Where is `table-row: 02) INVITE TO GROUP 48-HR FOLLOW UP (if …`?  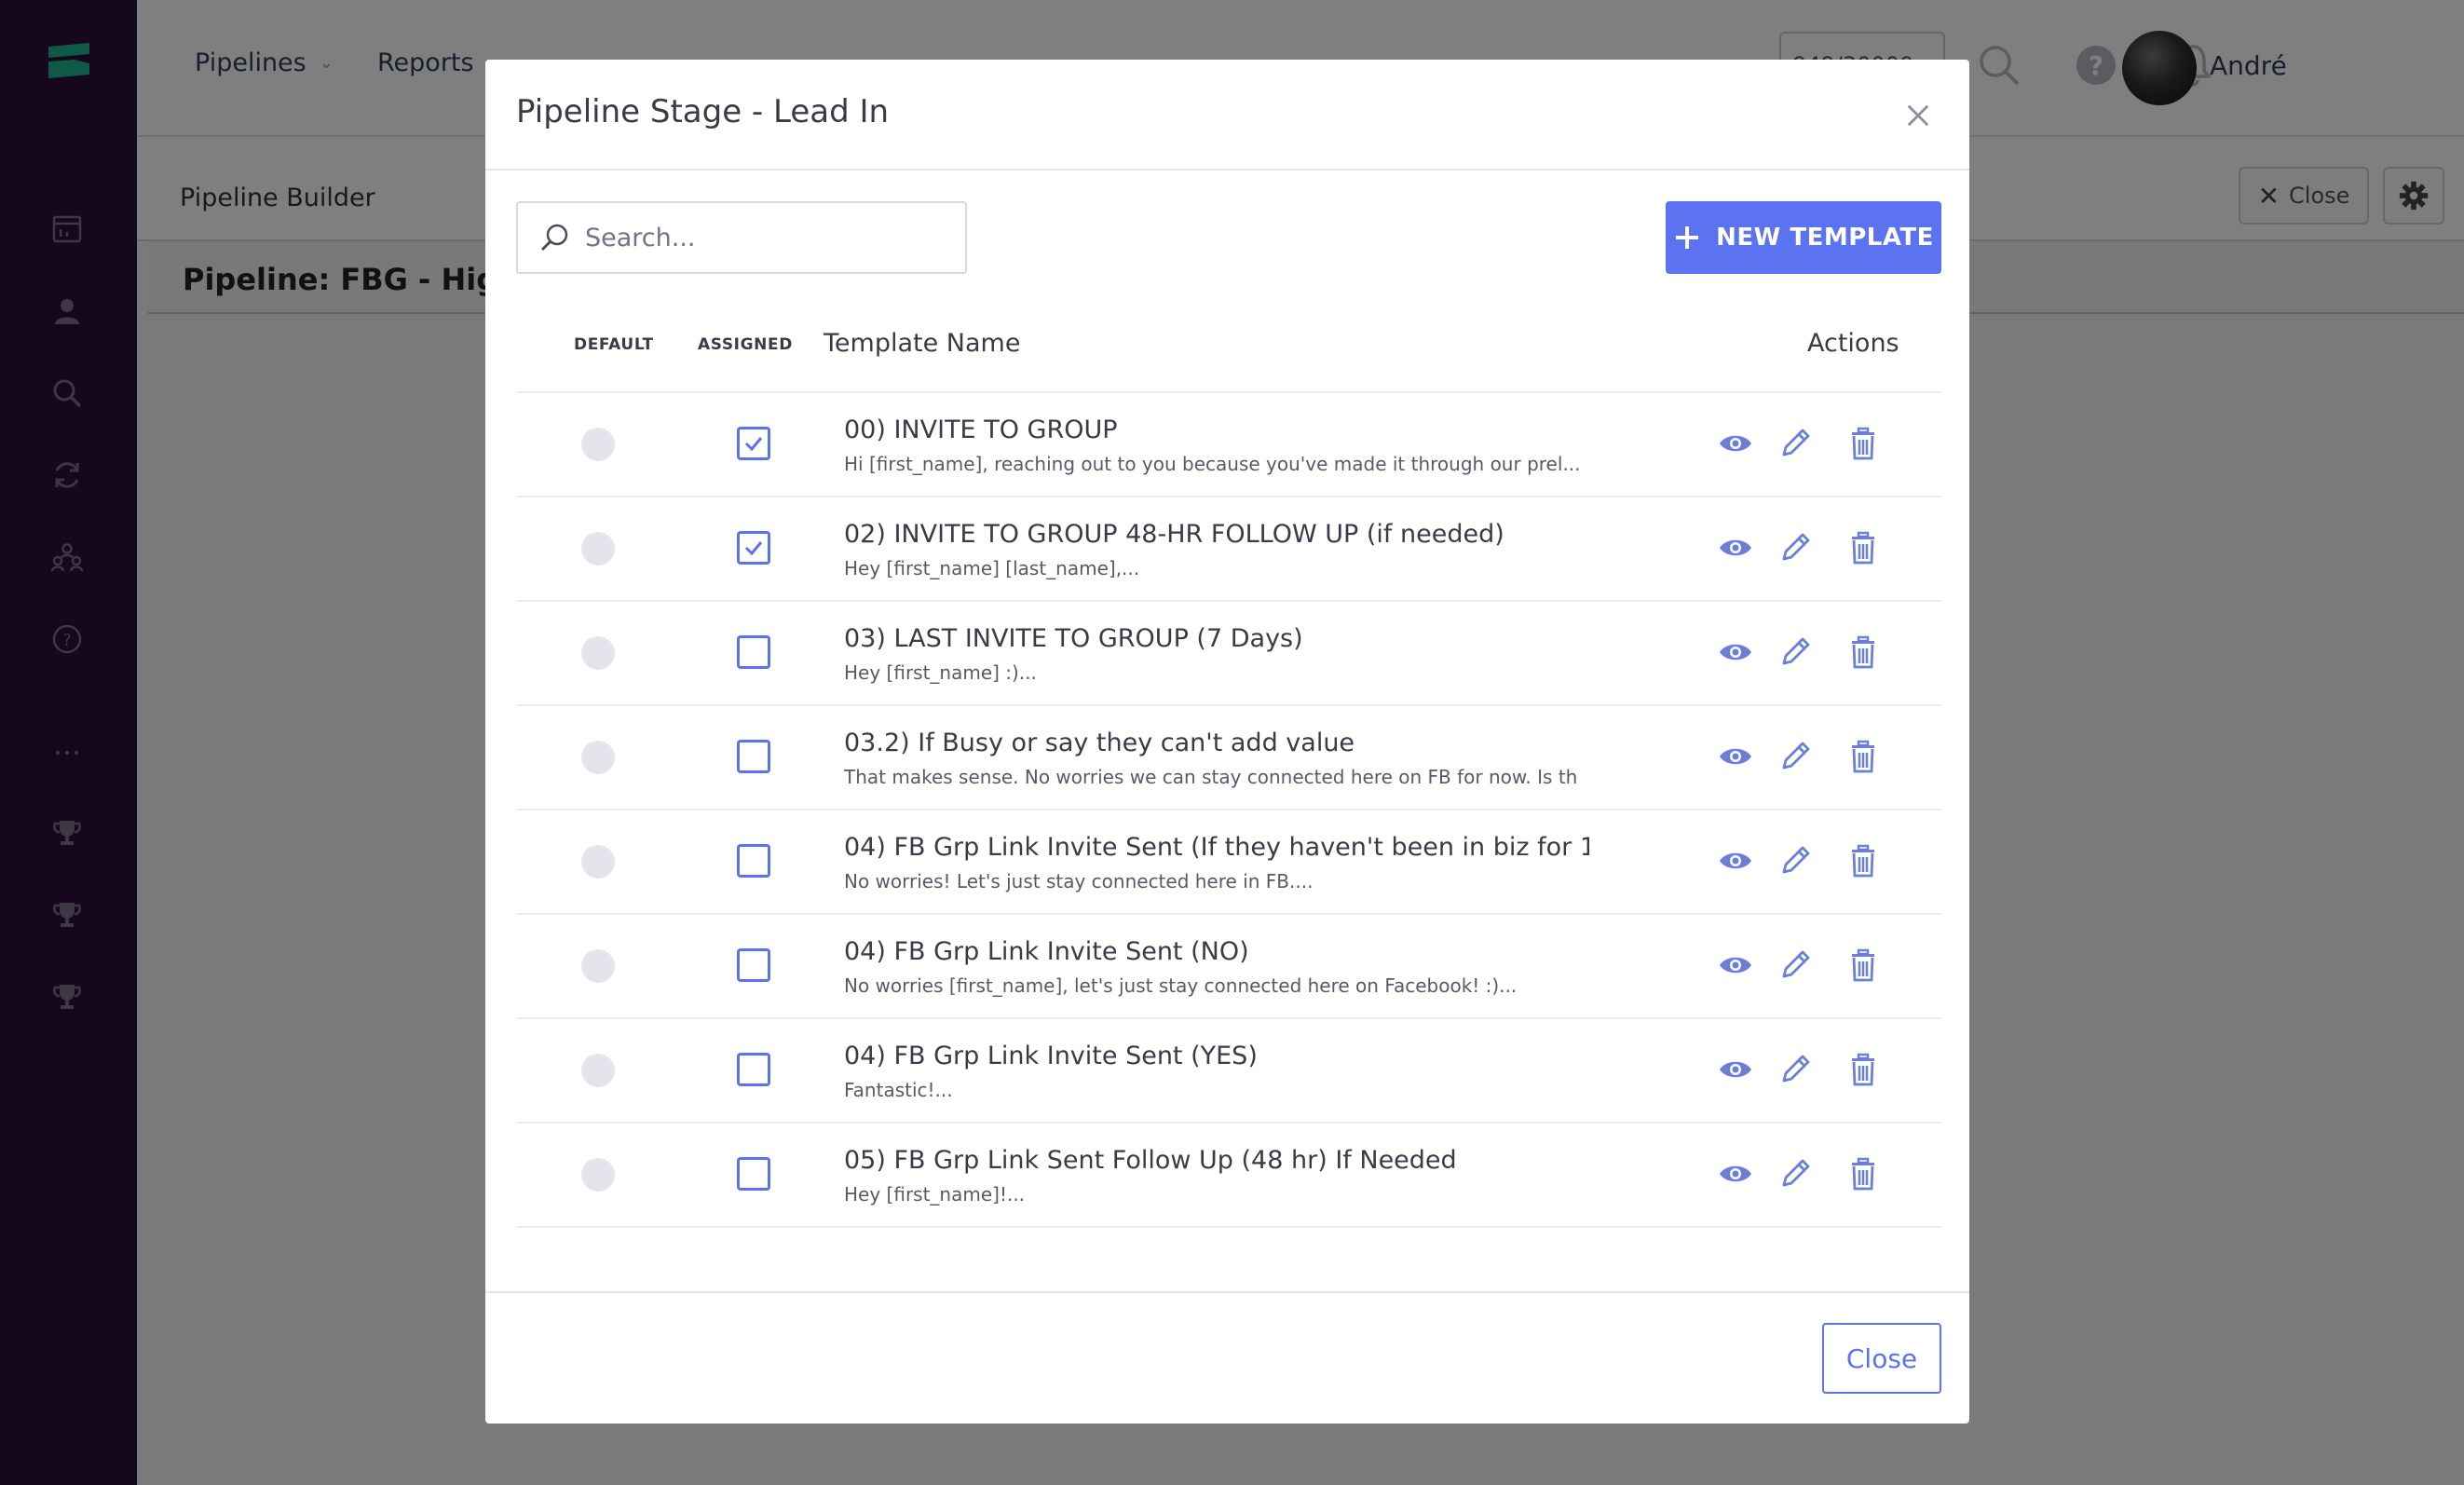 table-row: 02) INVITE TO GROUP 48-HR FOLLOW UP (if … is located at coordinates (1228, 549).